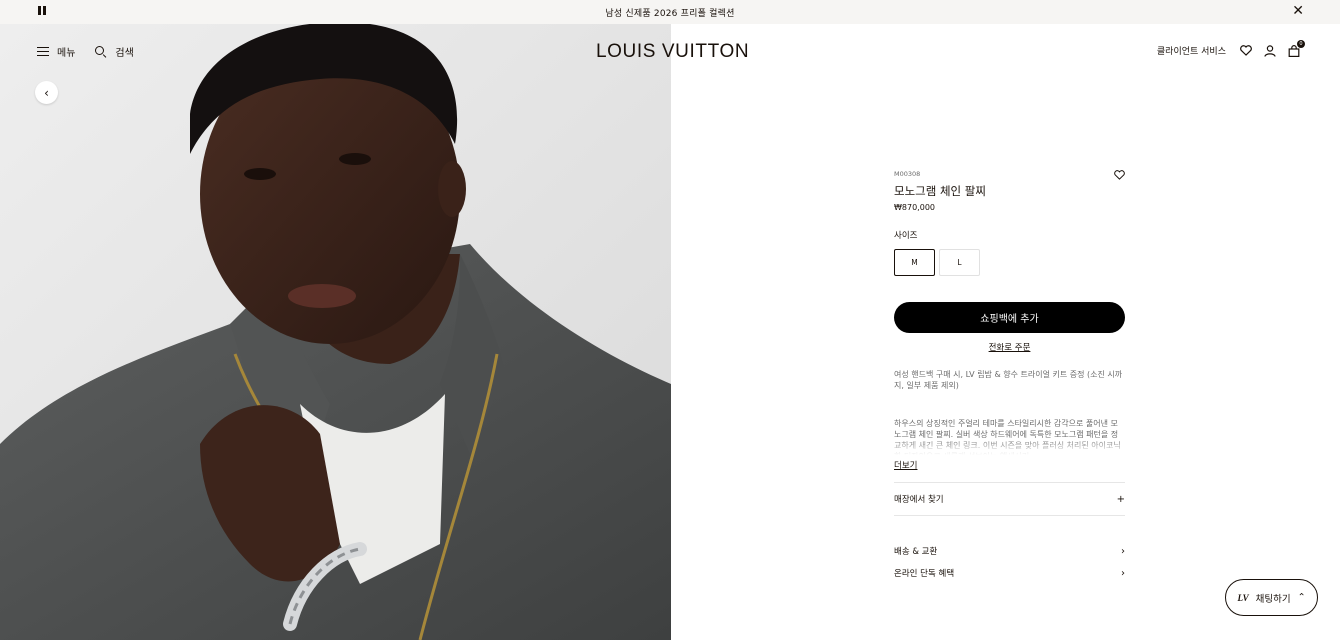 The height and width of the screenshot is (640, 1340). Describe the element at coordinates (1009, 515) in the screenshot. I see `divider` at that location.